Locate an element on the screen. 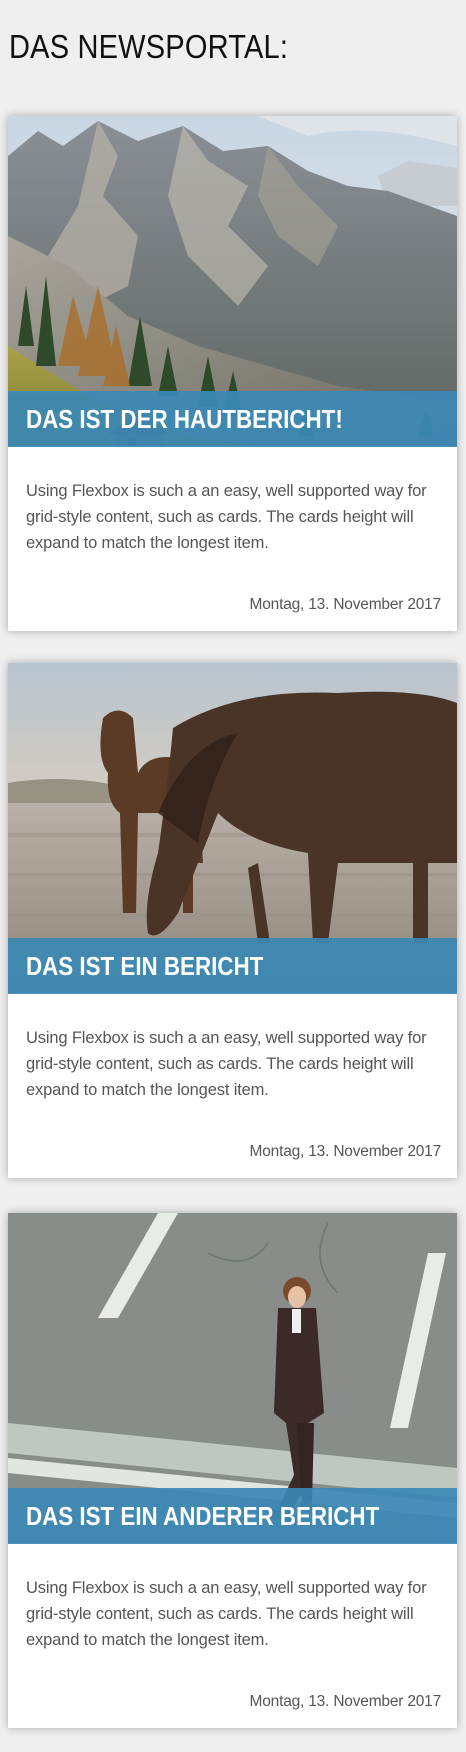  card-headline-band: DAS IST EIN ANDERER BERICHT is located at coordinates (232, 1516).